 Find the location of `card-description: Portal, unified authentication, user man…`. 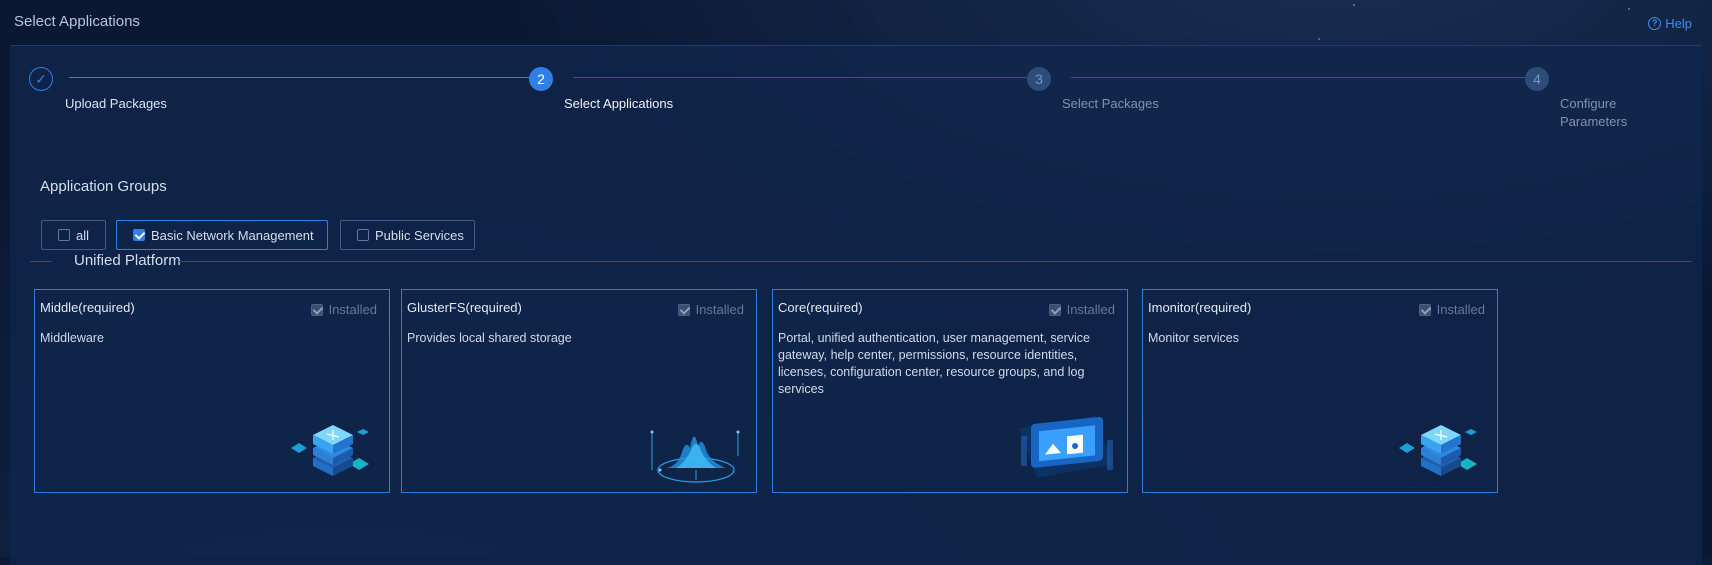

card-description: Portal, unified authentication, user man… is located at coordinates (934, 363).